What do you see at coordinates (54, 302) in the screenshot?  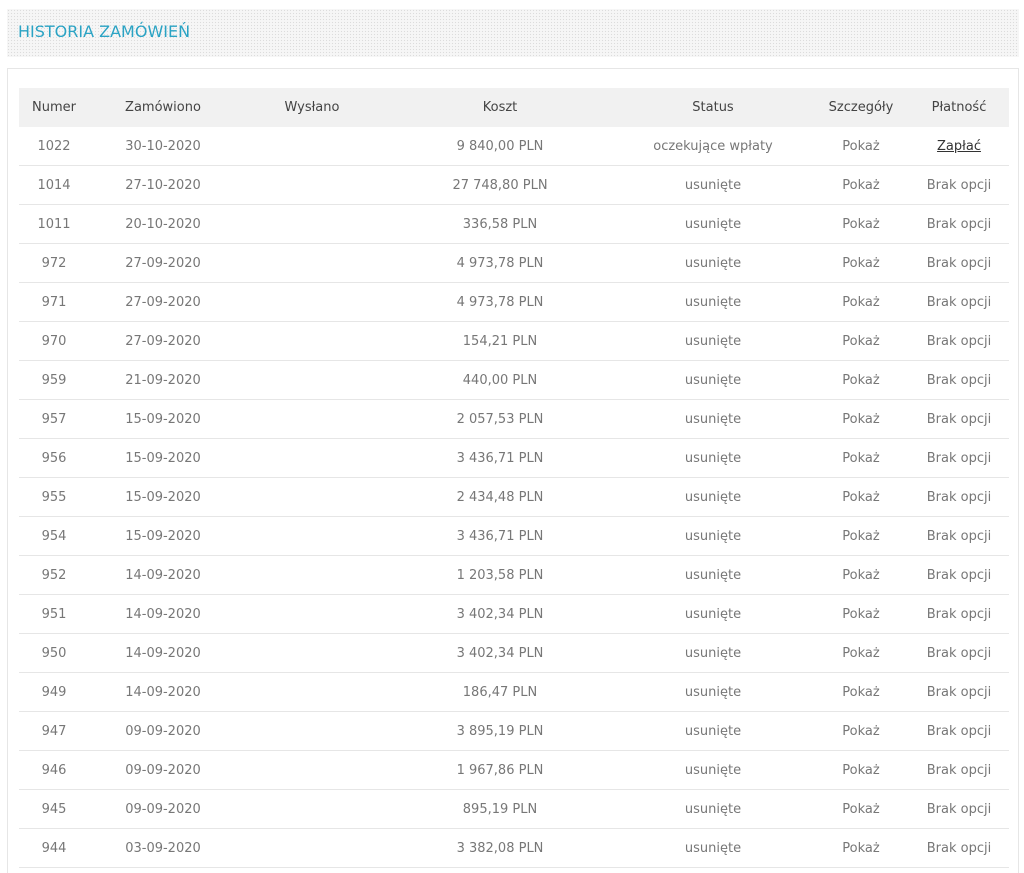 I see `order-number: 971` at bounding box center [54, 302].